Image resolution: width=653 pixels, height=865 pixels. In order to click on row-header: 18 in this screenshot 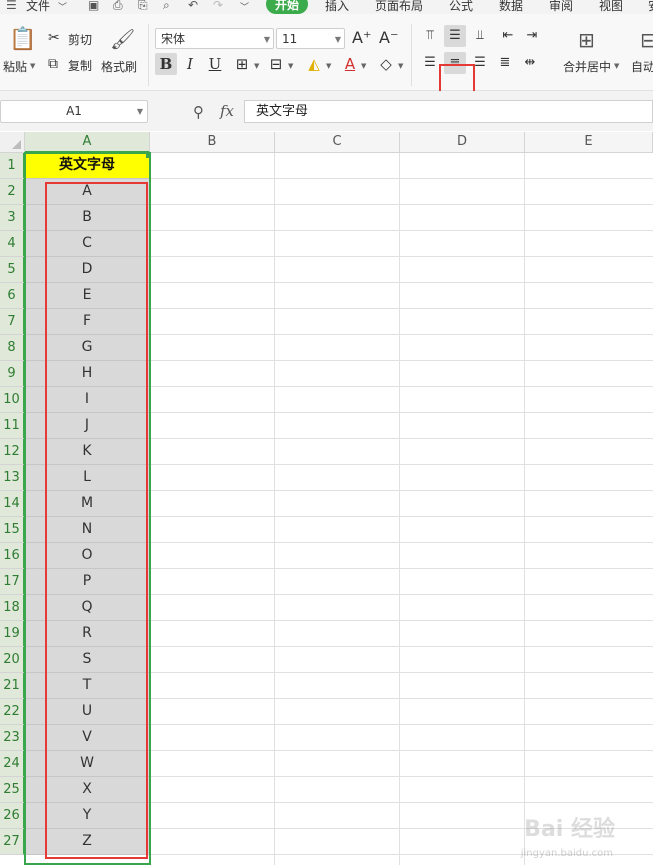, I will do `click(12, 608)`.